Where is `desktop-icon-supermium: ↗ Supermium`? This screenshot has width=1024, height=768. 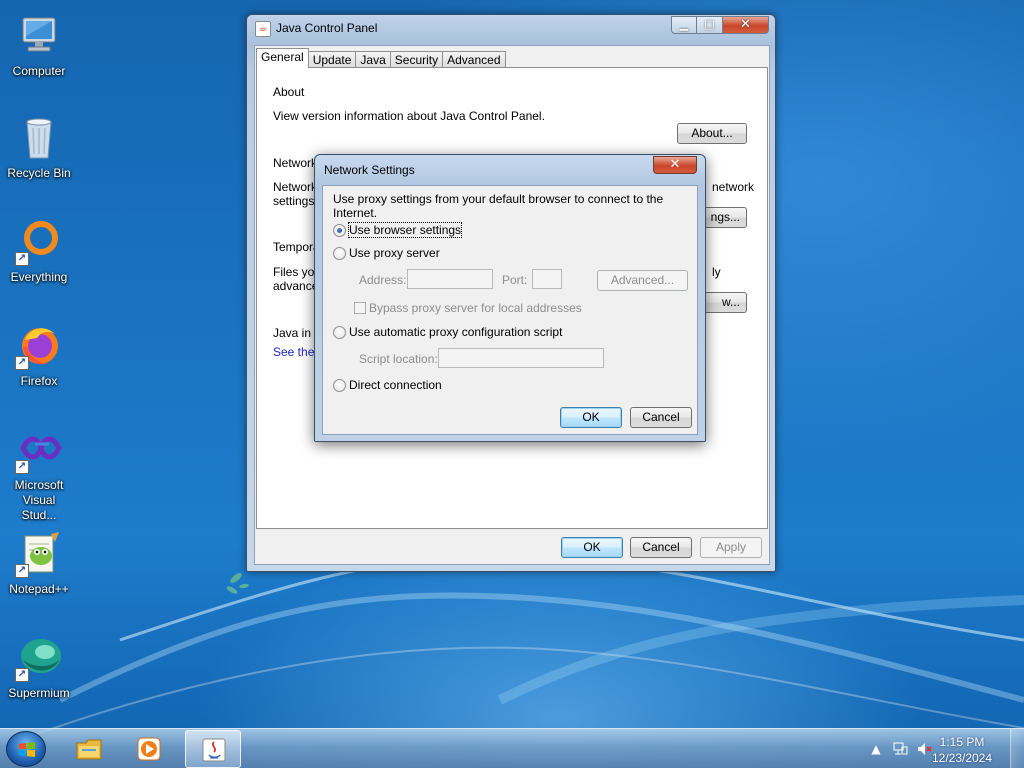
desktop-icon-supermium: ↗ Supermium is located at coordinates (39, 673).